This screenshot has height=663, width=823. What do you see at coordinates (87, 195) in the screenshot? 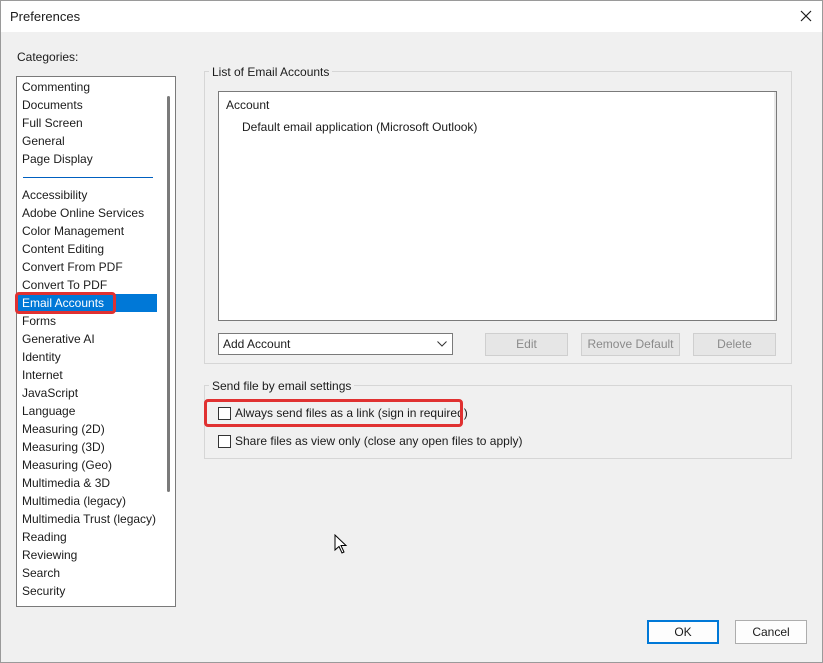
I see `category-accessibility: Accessibility` at bounding box center [87, 195].